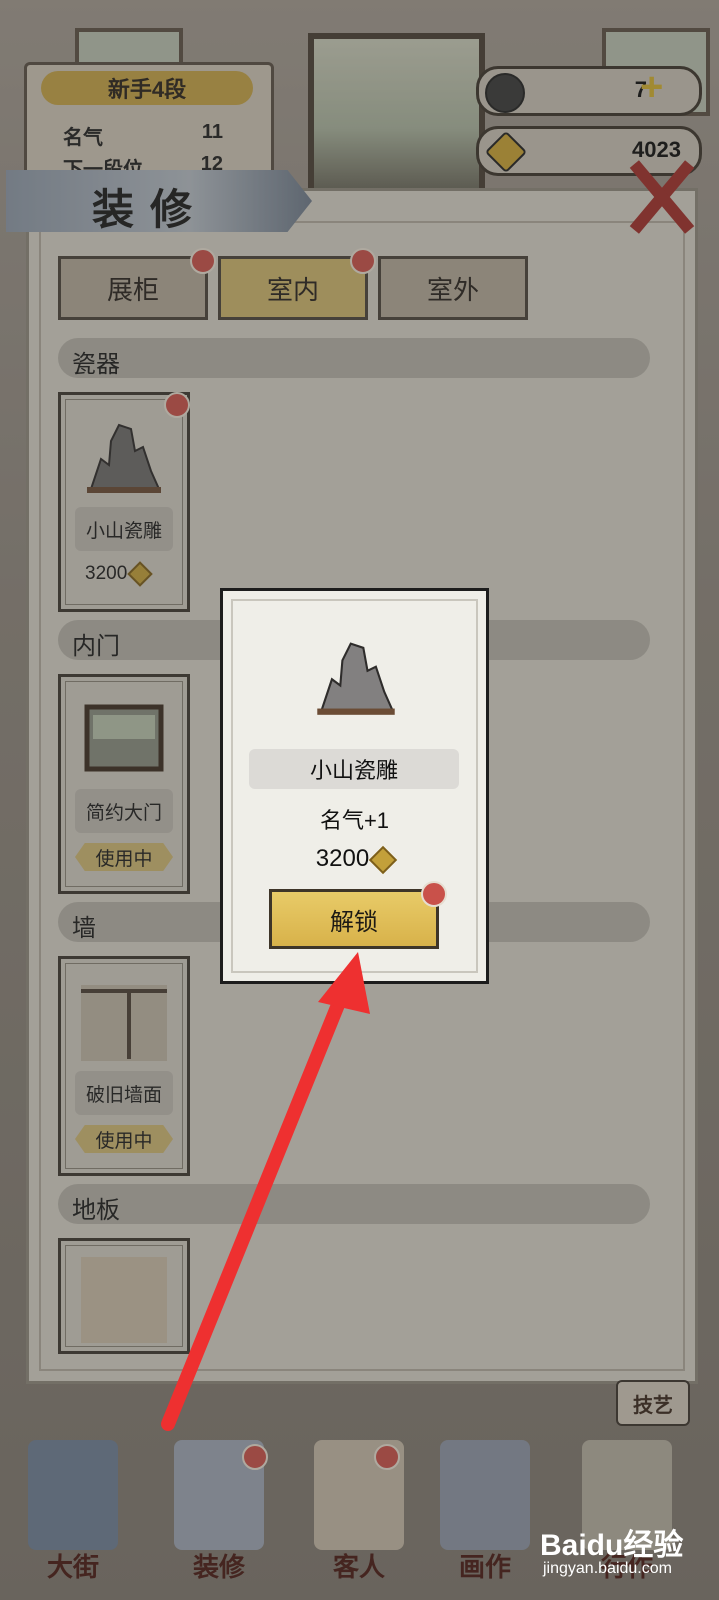 The height and width of the screenshot is (1600, 719). Describe the element at coordinates (356, 678) in the screenshot. I see `rock-sculpture-icon` at that location.